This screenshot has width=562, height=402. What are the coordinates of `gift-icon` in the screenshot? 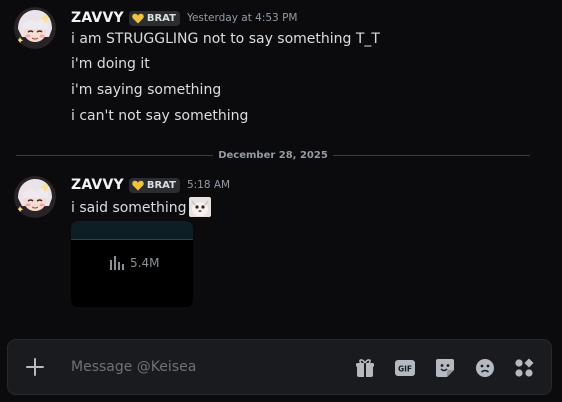 It's located at (365, 368).